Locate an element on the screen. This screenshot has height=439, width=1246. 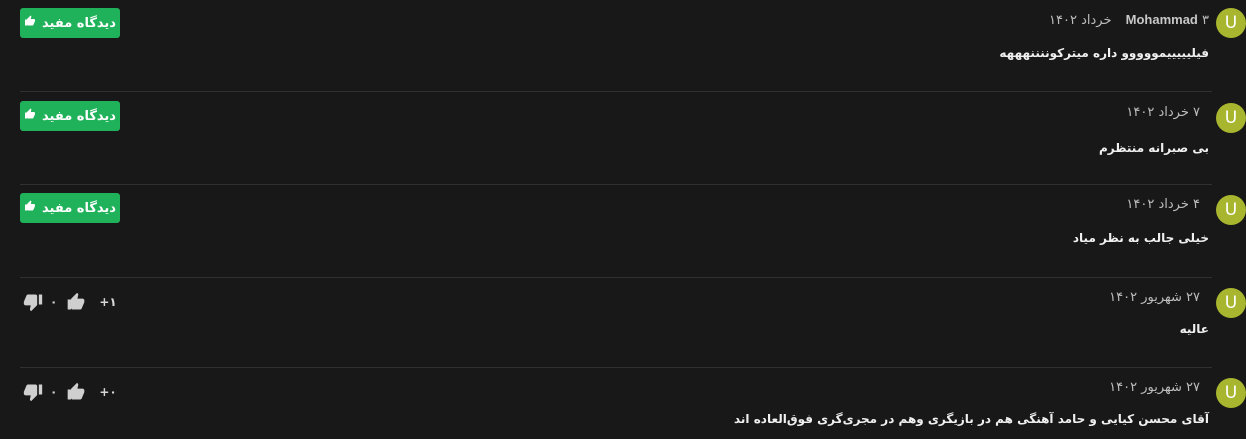
comment-date: ۴ خرداد ۱۴۰۲ is located at coordinates (1163, 204).